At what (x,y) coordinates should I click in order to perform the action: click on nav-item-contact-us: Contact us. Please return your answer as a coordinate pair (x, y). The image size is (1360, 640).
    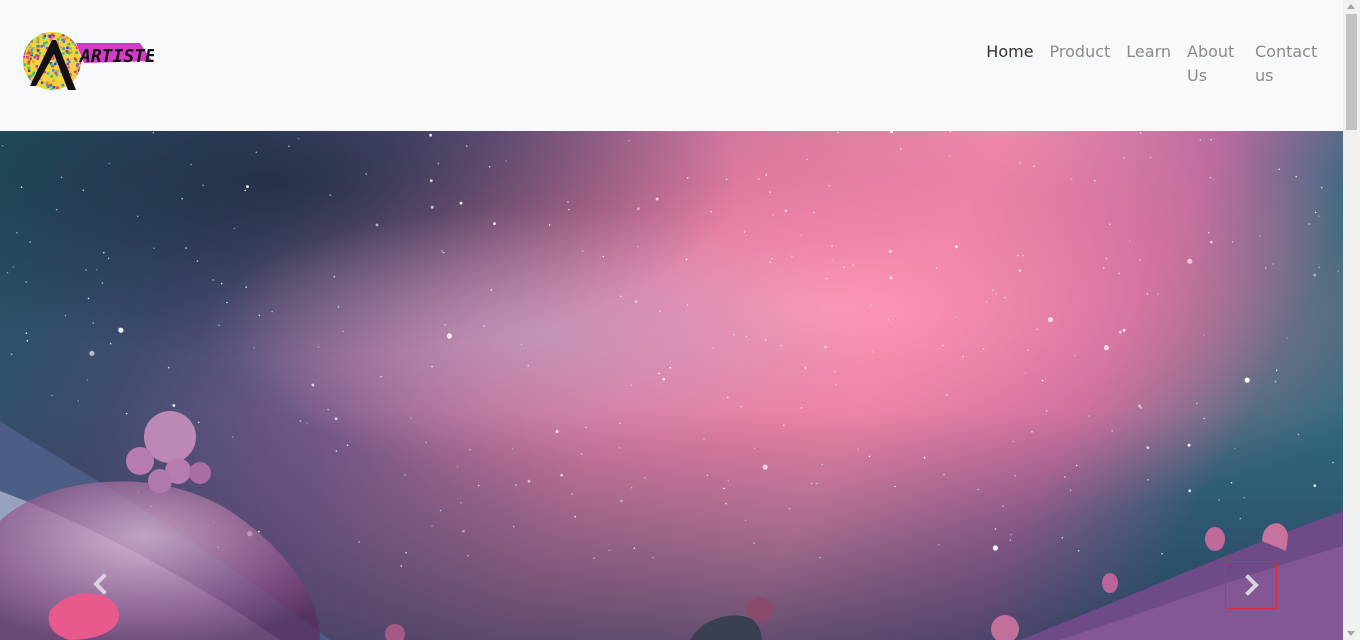
    Looking at the image, I should click on (1287, 64).